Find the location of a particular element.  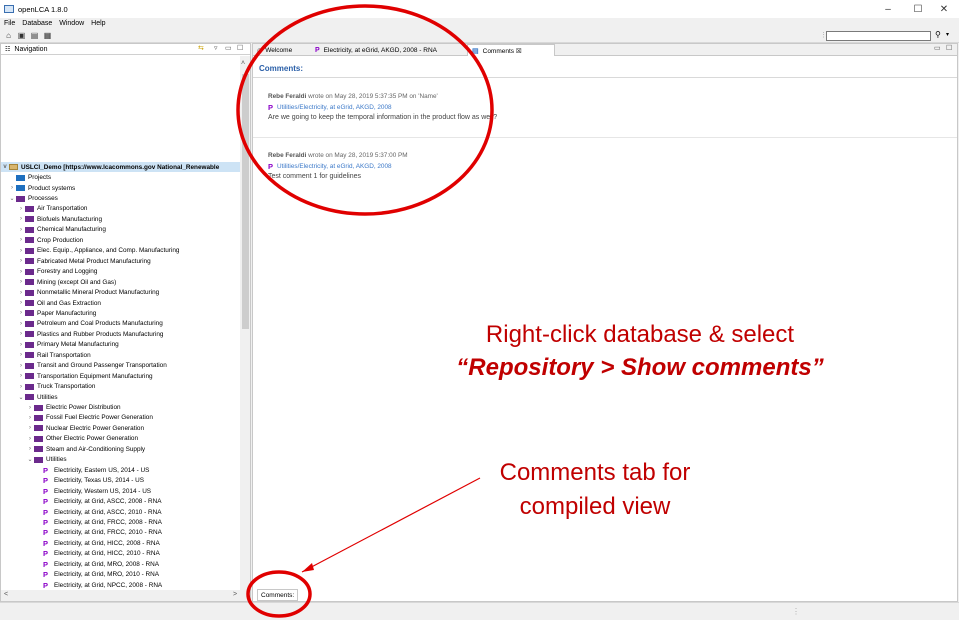

scroll-up-icon: ˄ is located at coordinates (243, 63).